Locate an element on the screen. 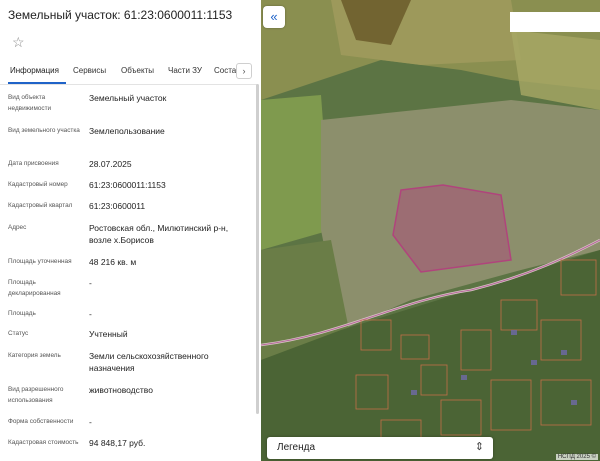 This screenshot has width=600, height=461. panel-scrollbar is located at coordinates (257, 249).